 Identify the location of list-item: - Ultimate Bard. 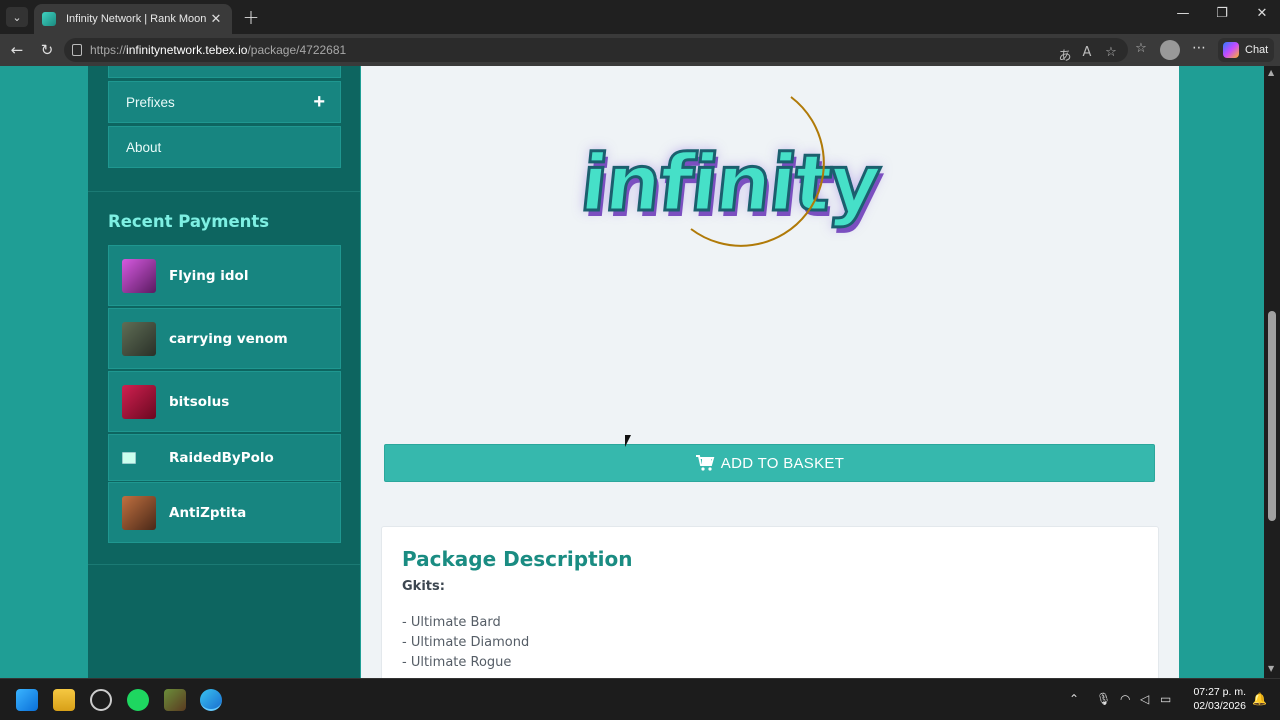
(451, 622).